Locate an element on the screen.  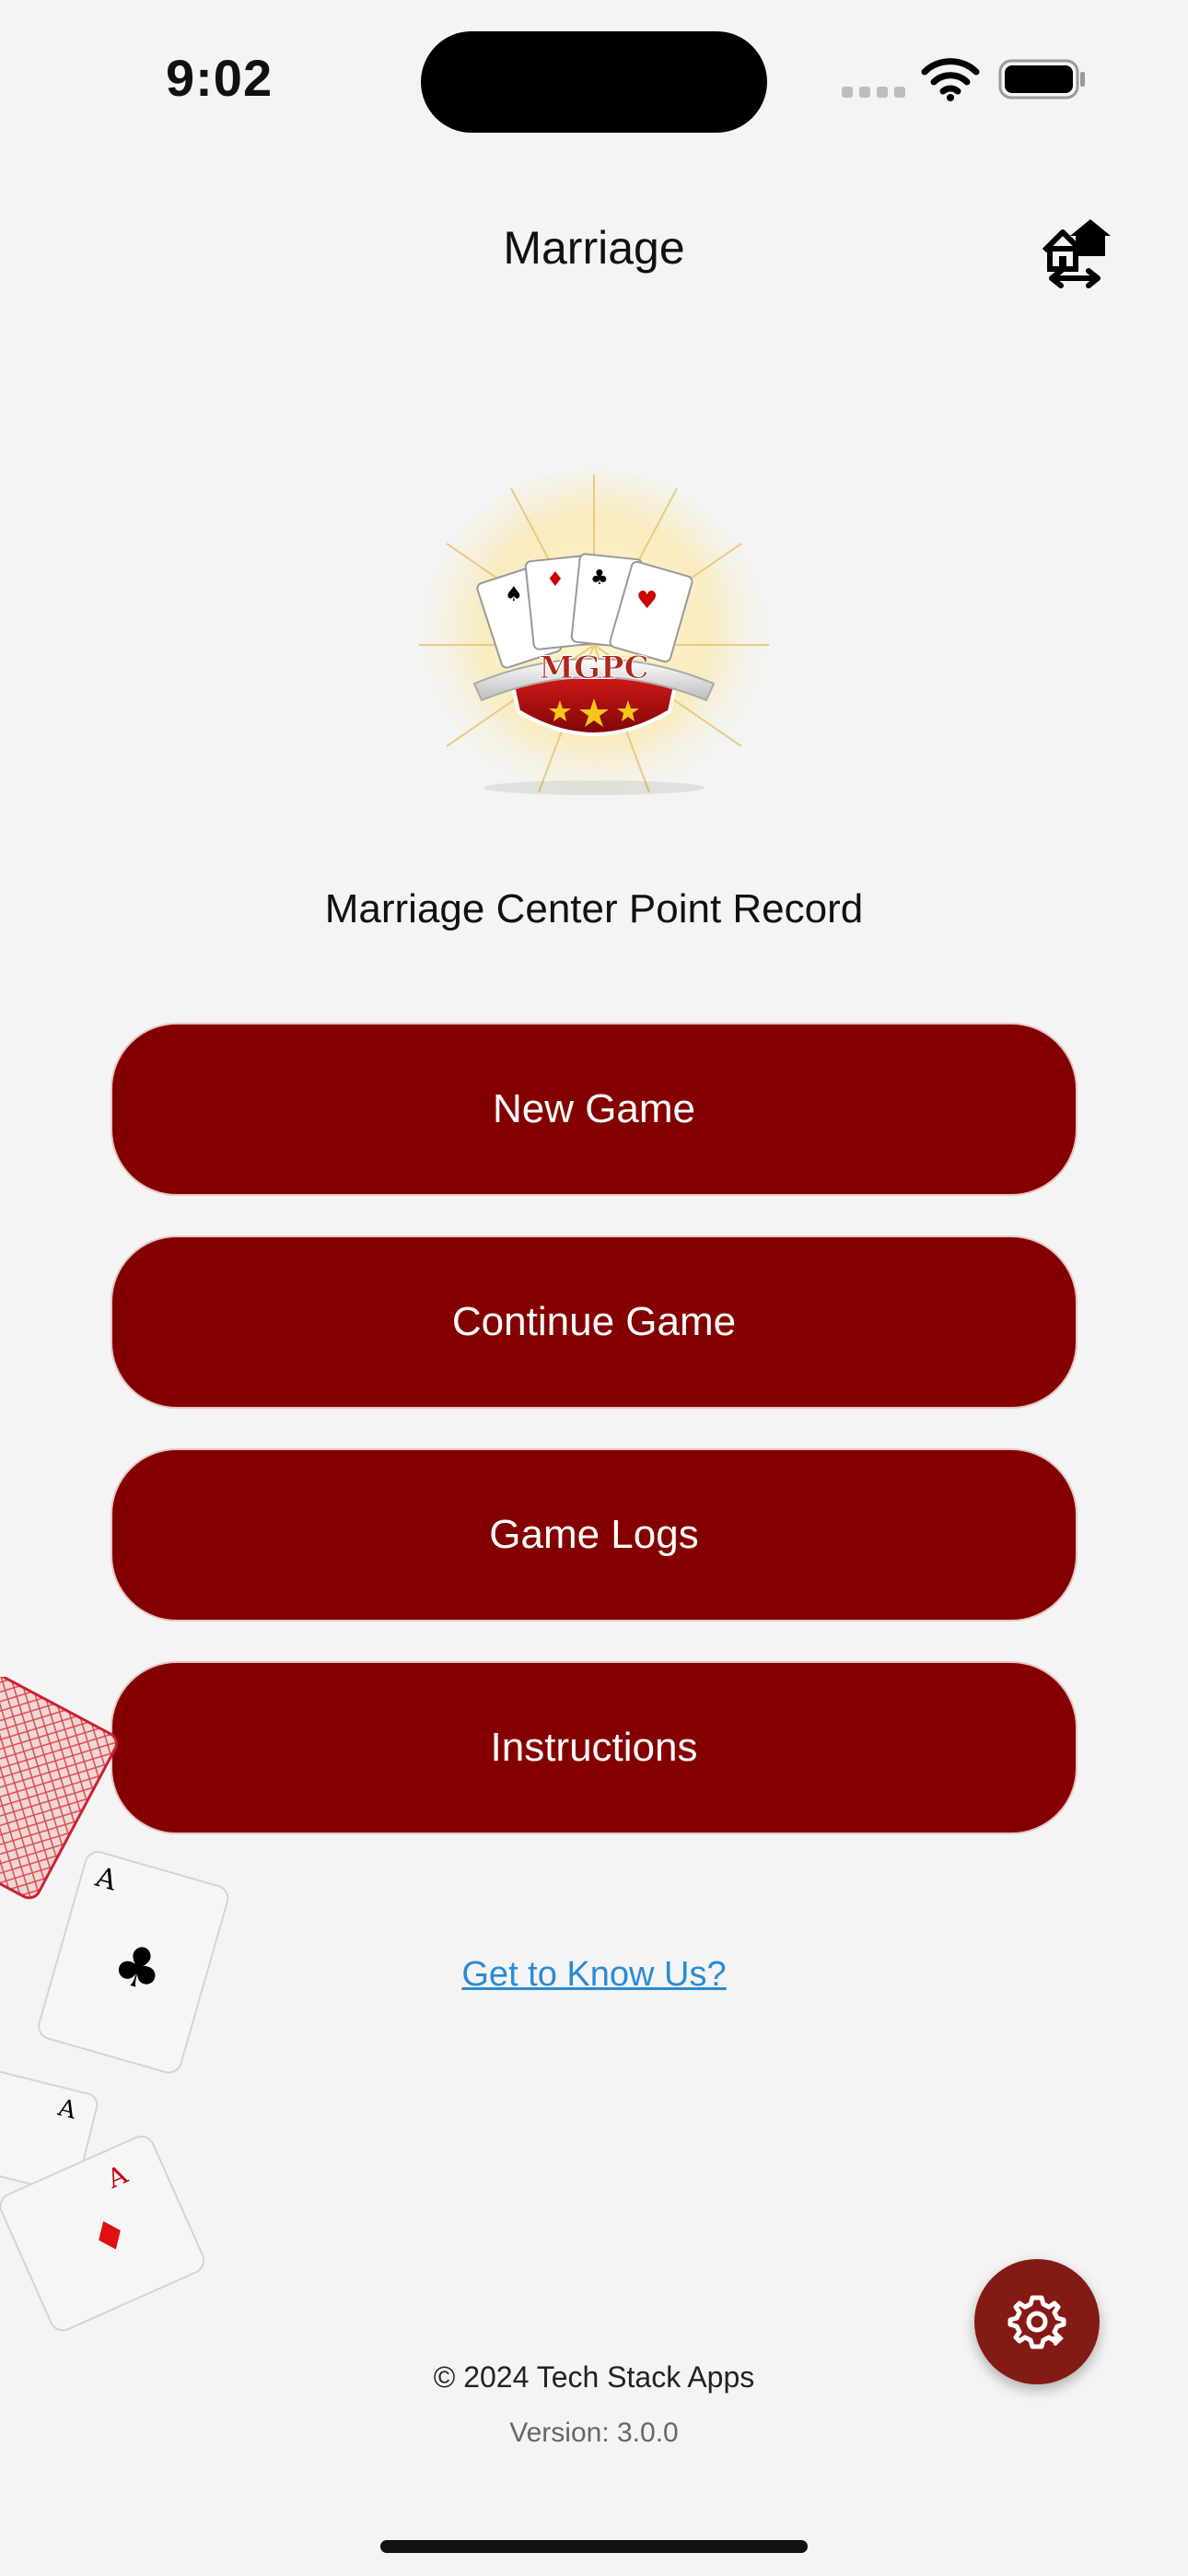
status-time: 9:02 is located at coordinates (220, 78).